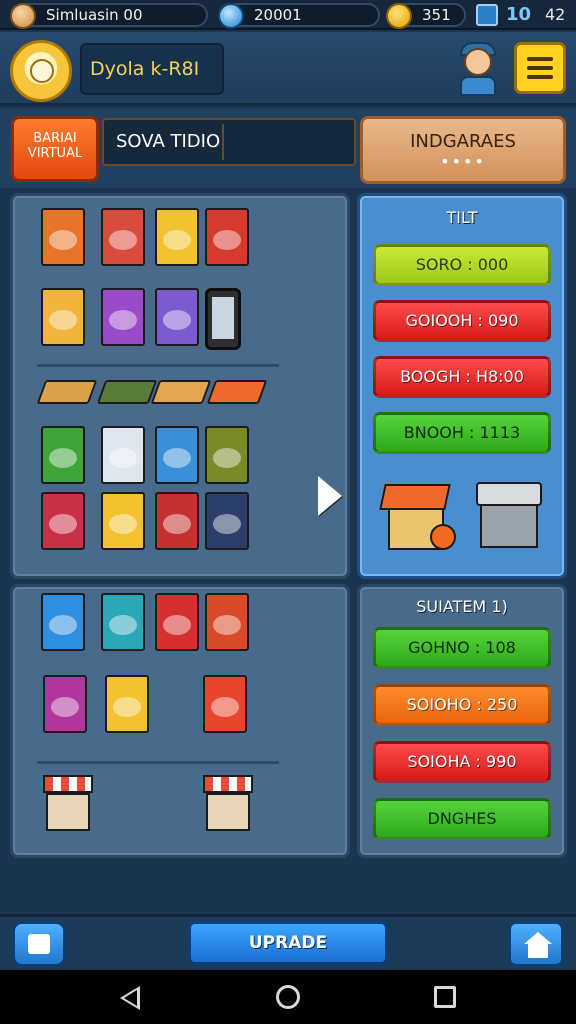 This screenshot has height=1024, width=576. What do you see at coordinates (443, 537) in the screenshot?
I see `balloon-icon` at bounding box center [443, 537].